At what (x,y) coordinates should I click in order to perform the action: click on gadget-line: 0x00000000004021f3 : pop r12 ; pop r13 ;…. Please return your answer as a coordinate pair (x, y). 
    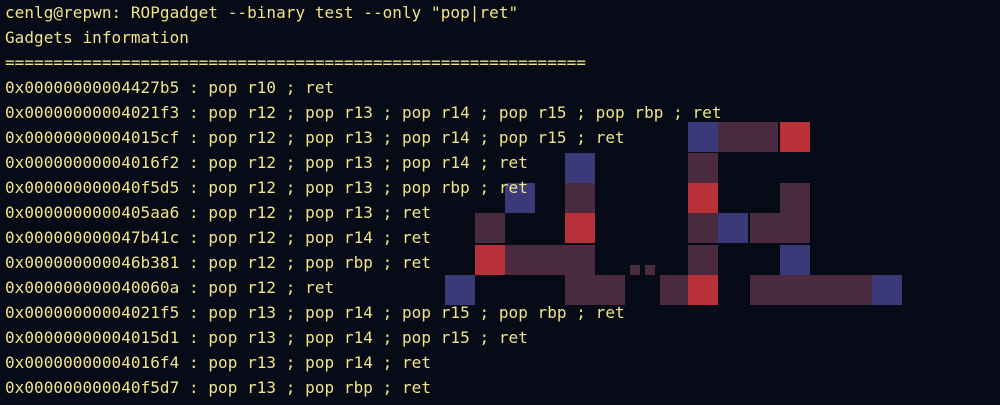
    Looking at the image, I should click on (363, 112).